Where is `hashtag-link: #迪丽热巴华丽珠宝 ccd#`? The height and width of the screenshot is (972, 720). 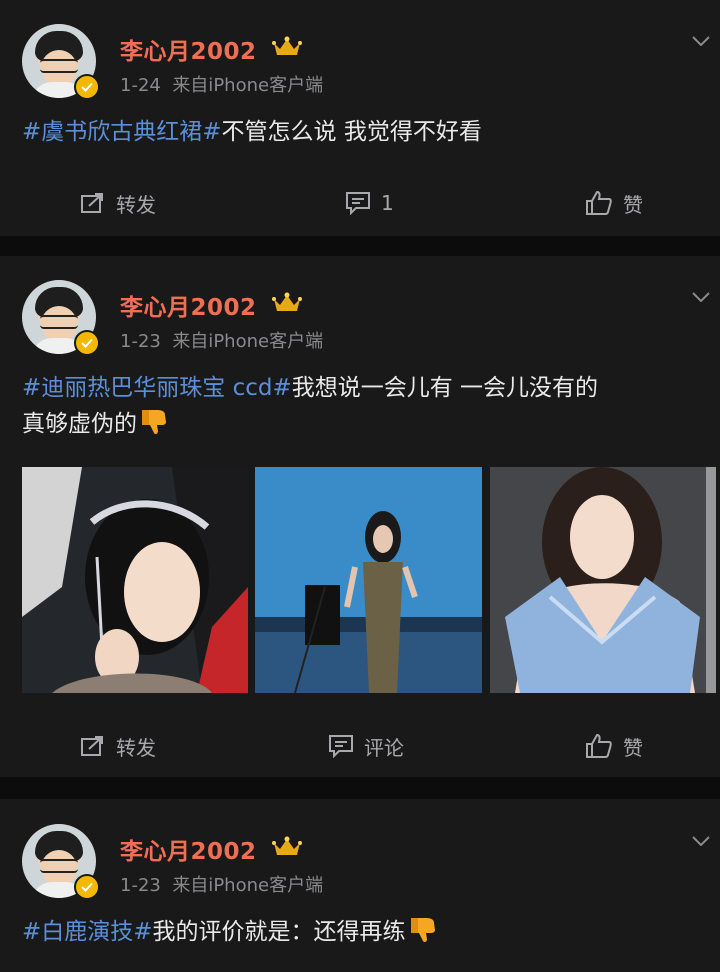 hashtag-link: #迪丽热巴华丽珠宝 ccd# is located at coordinates (157, 388).